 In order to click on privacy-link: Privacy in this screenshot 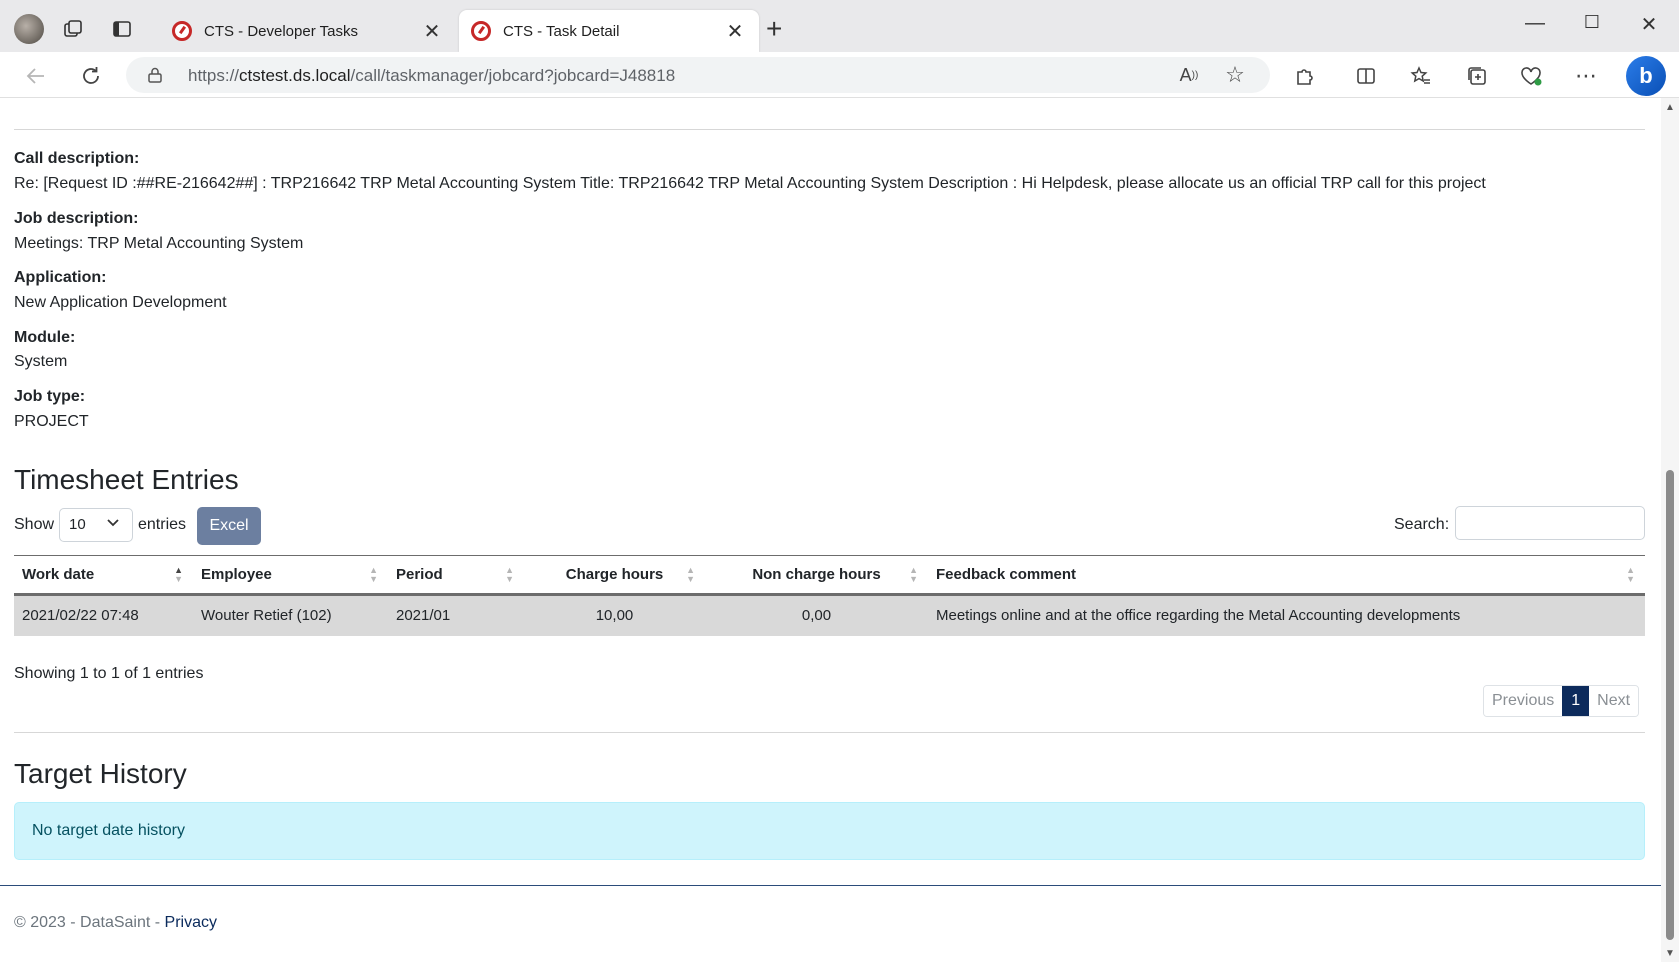, I will do `click(191, 922)`.